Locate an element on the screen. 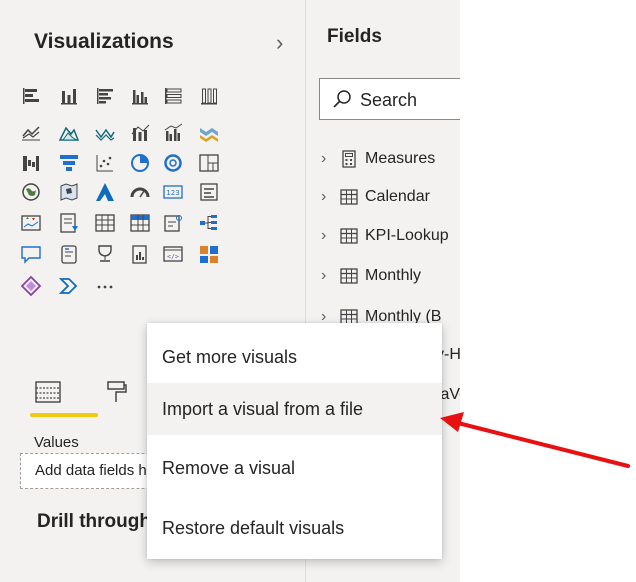  line-chart-icon is located at coordinates (31, 133).